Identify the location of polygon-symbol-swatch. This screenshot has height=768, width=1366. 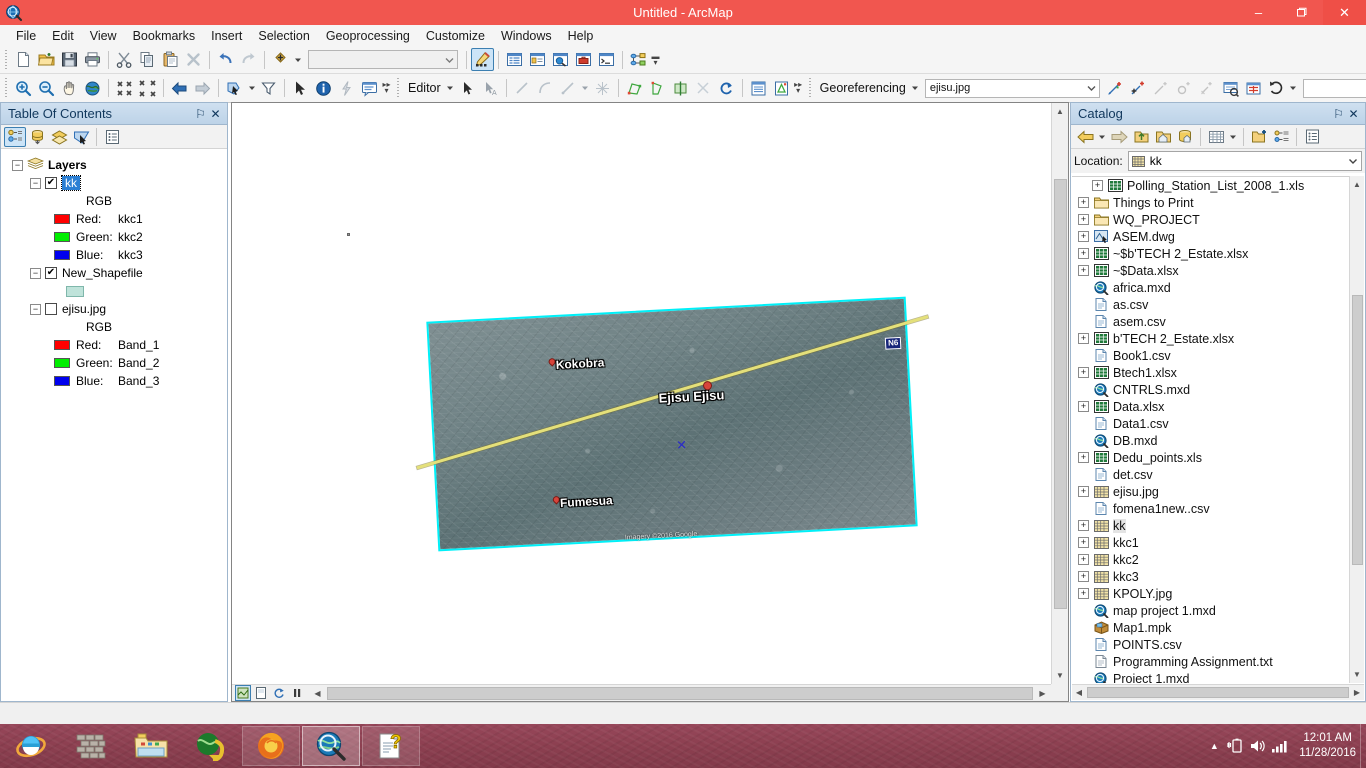
(75, 291).